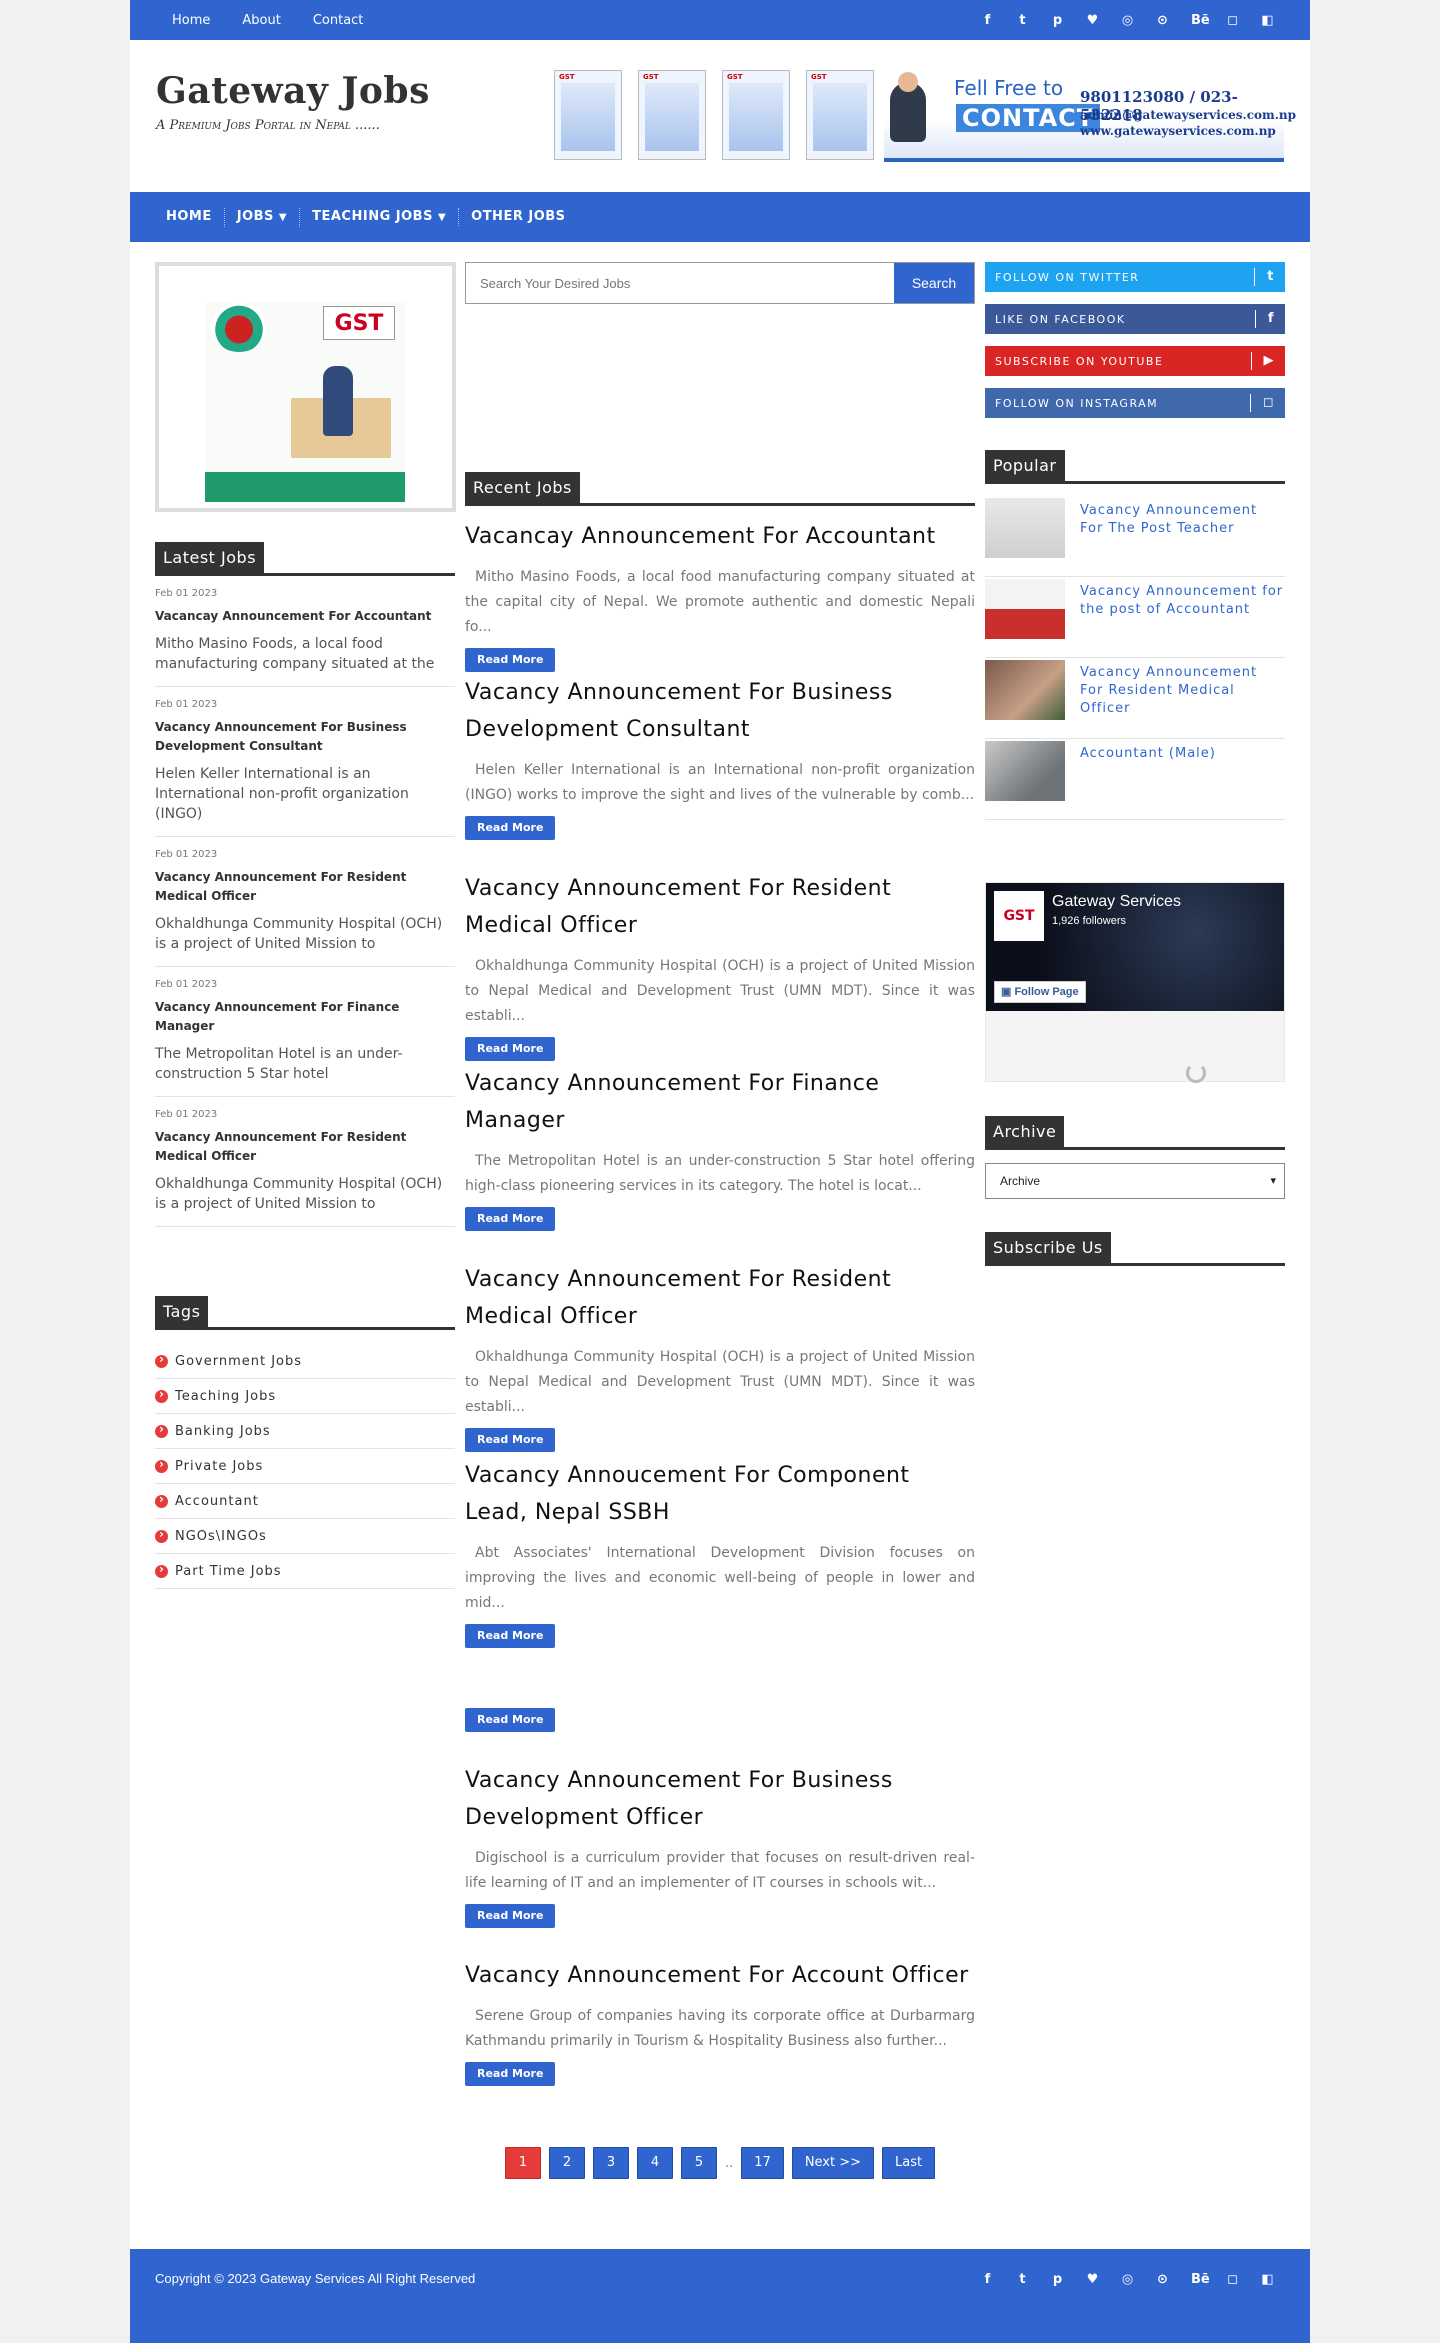 The image size is (1440, 2343). What do you see at coordinates (239, 1361) in the screenshot?
I see `tag-label: Government Jobs` at bounding box center [239, 1361].